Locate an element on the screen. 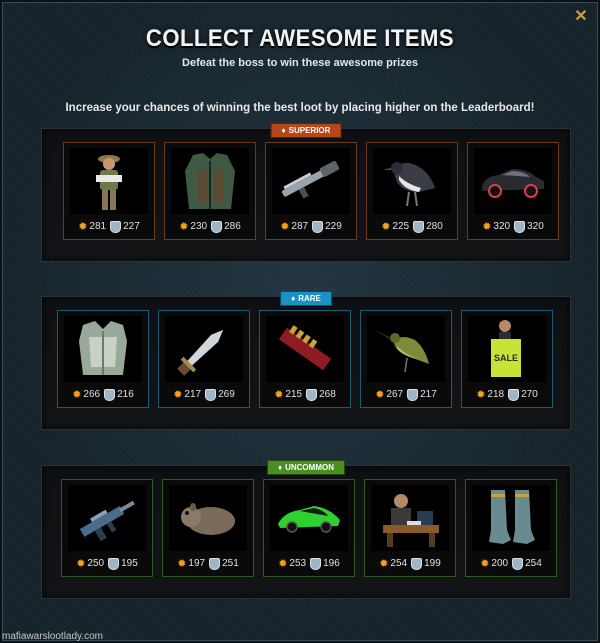  defense-value: 286 is located at coordinates (232, 226).